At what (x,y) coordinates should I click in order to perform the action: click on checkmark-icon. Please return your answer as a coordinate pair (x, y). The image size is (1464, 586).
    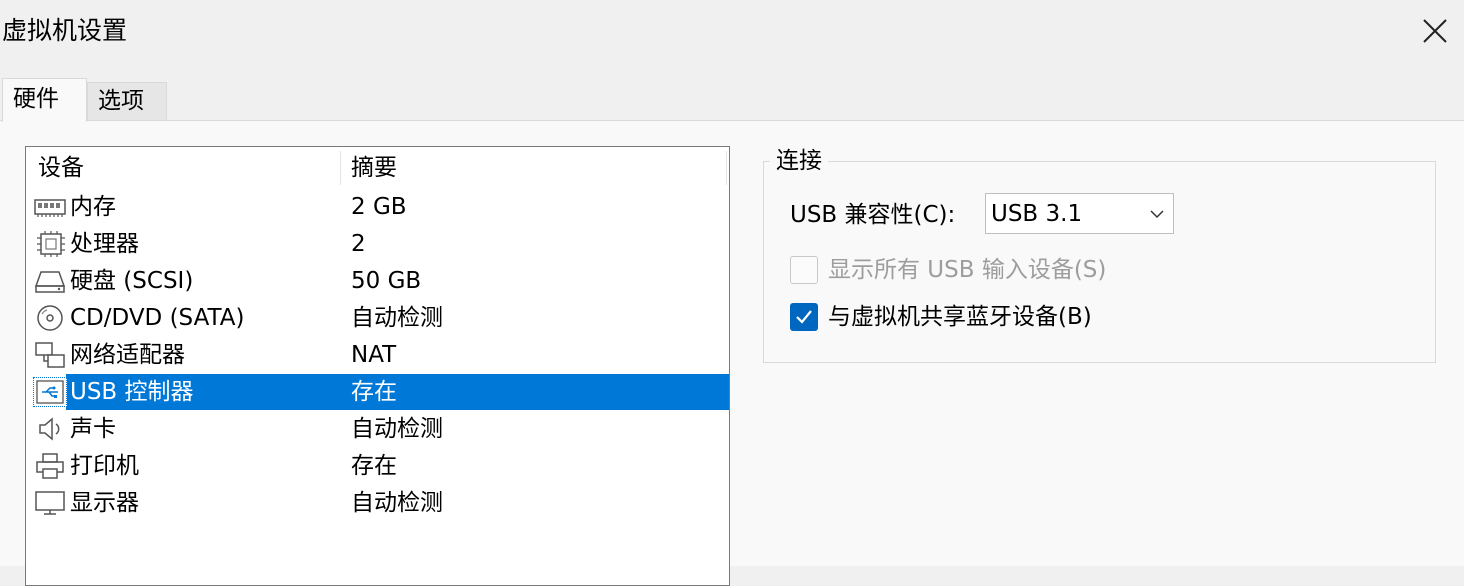
    Looking at the image, I should click on (804, 317).